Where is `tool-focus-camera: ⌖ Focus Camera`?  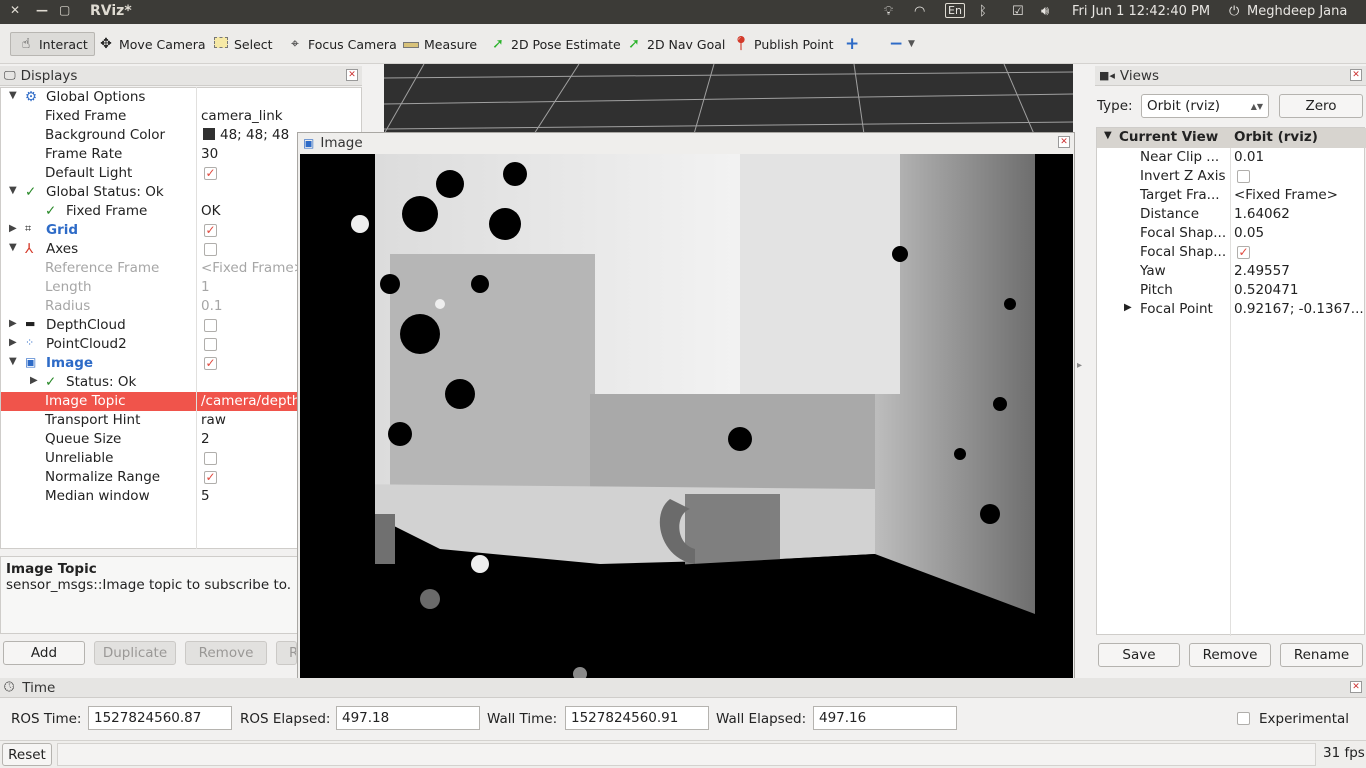 tool-focus-camera: ⌖ Focus Camera is located at coordinates (341, 44).